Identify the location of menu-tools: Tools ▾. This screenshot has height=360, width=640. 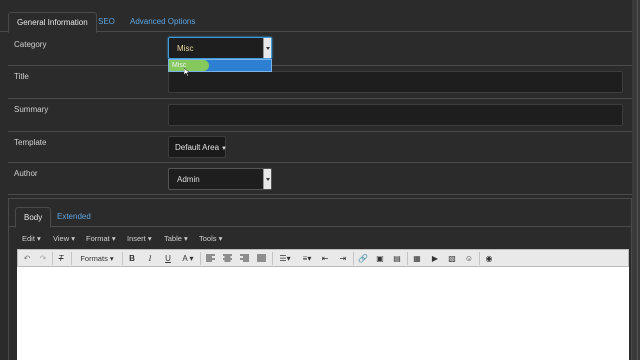
(210, 238).